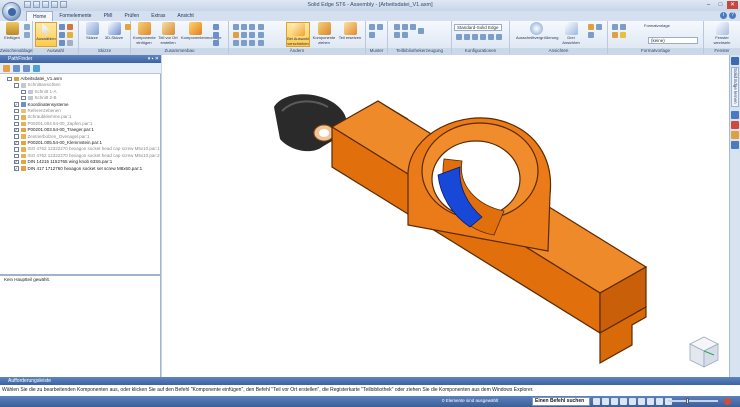 The height and width of the screenshot is (407, 740). Describe the element at coordinates (131, 16) in the screenshot. I see `tab-pruefen: Prüfen` at that location.